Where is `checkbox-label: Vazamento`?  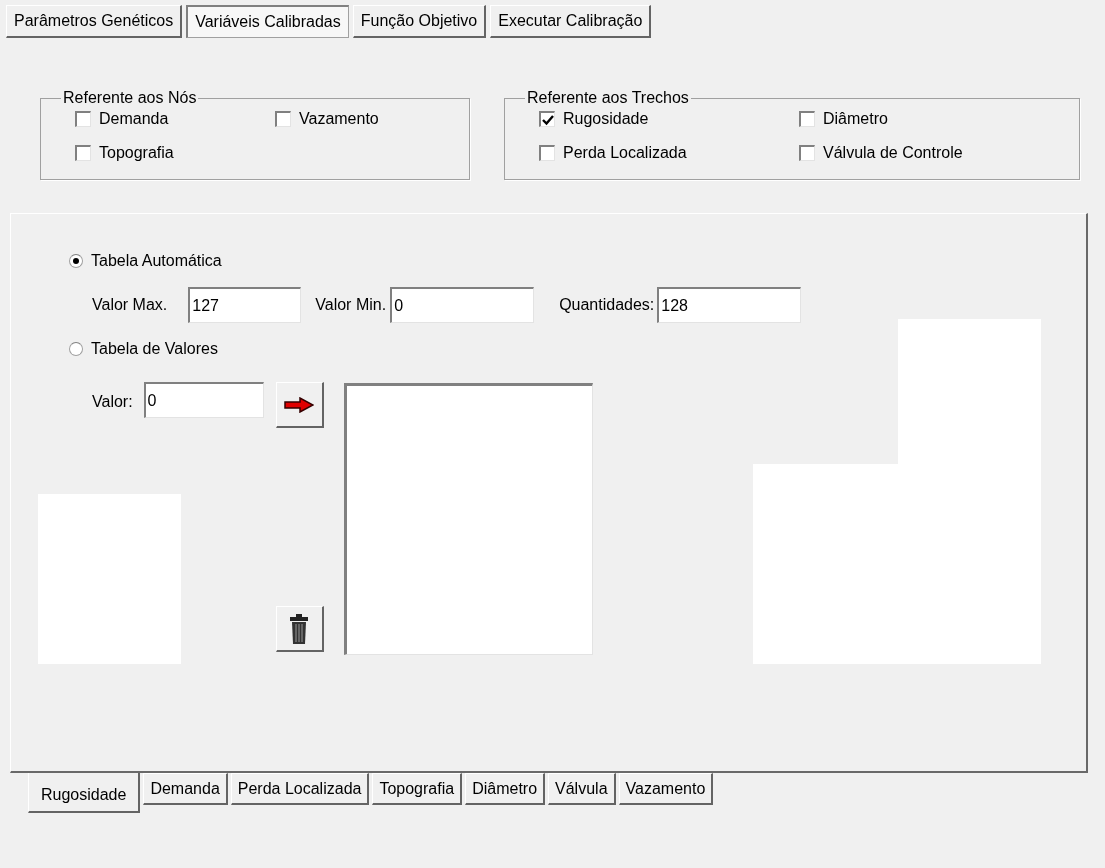 checkbox-label: Vazamento is located at coordinates (339, 119).